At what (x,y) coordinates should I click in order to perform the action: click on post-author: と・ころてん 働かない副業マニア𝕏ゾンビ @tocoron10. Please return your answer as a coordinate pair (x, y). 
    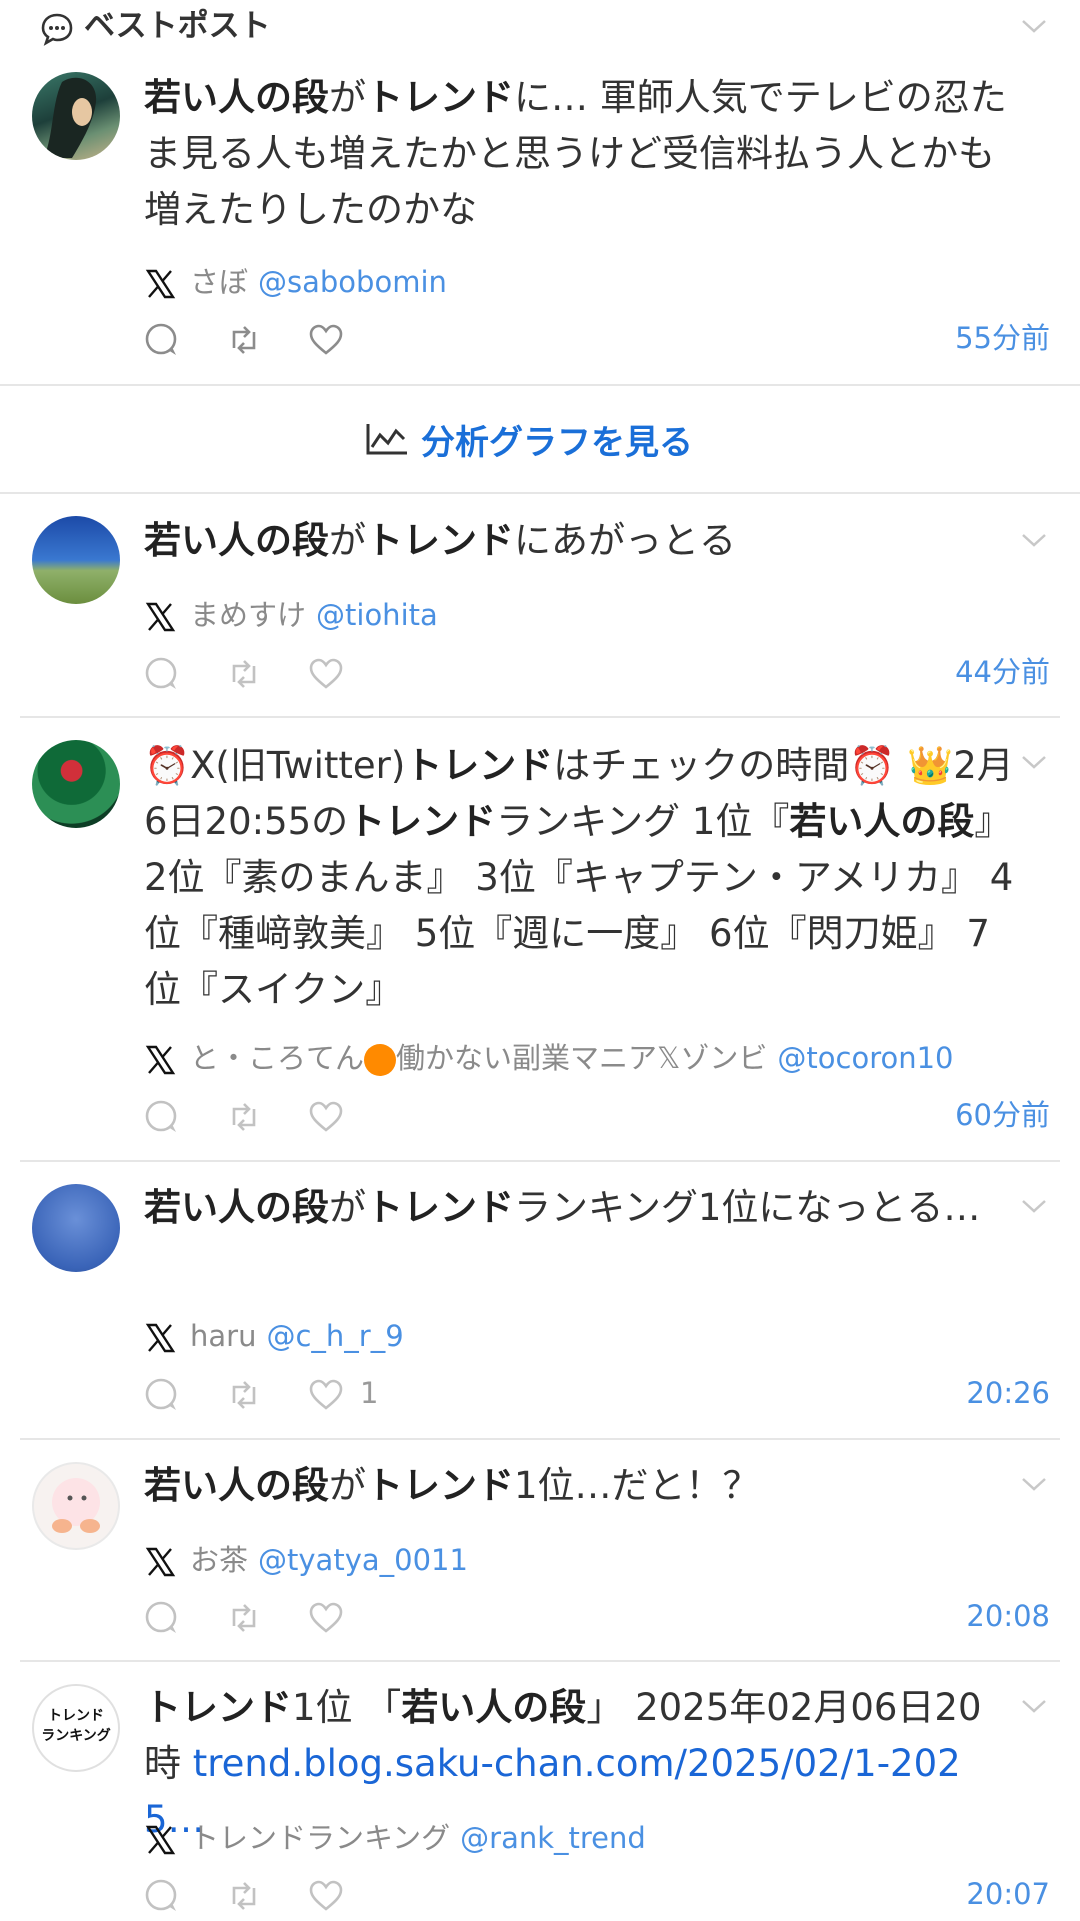
    Looking at the image, I should click on (549, 1058).